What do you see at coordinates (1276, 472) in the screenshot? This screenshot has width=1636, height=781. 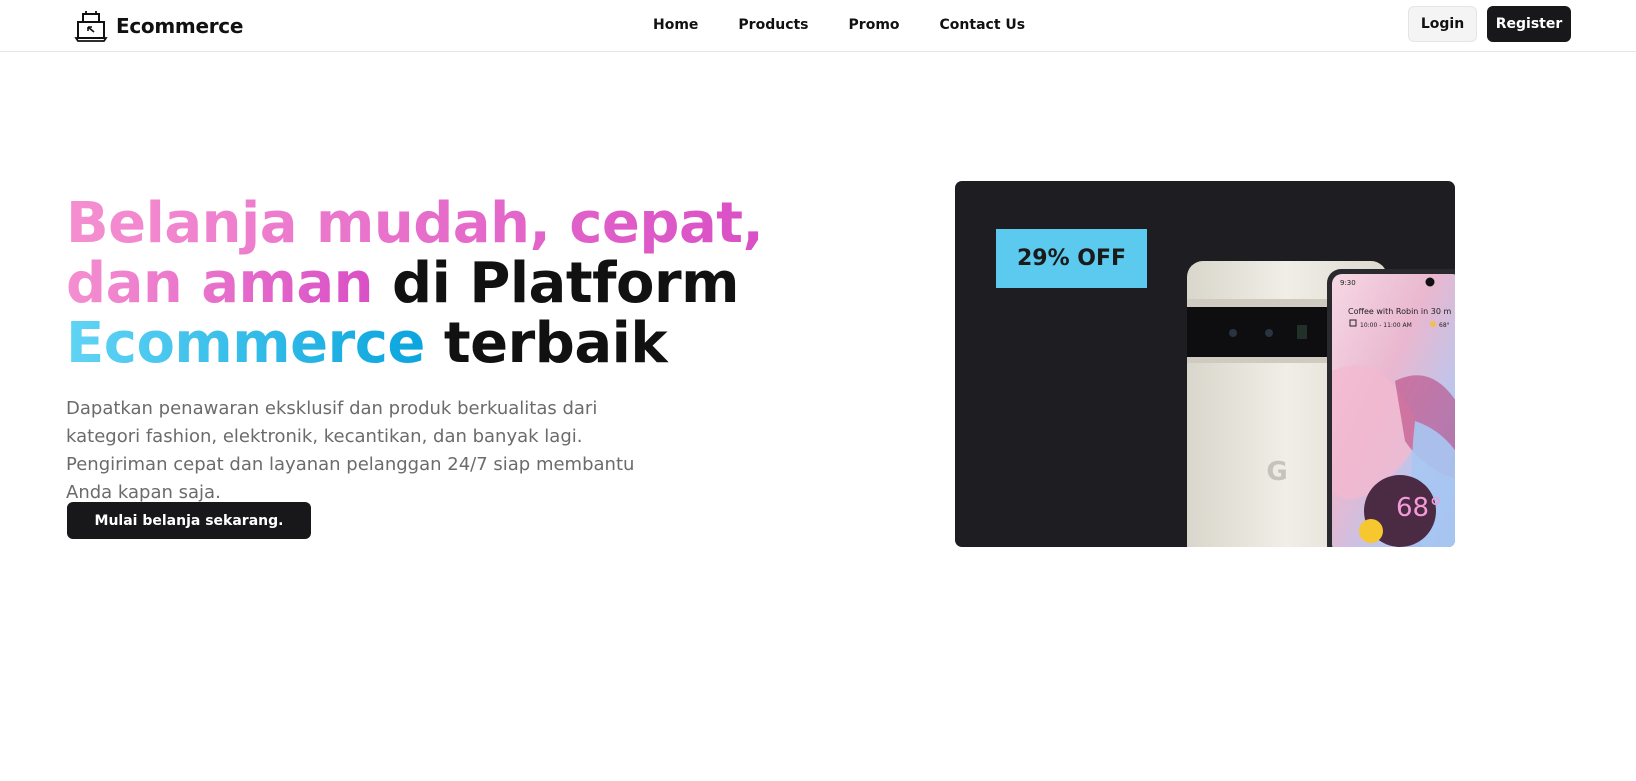 I see `svg-text: G` at bounding box center [1276, 472].